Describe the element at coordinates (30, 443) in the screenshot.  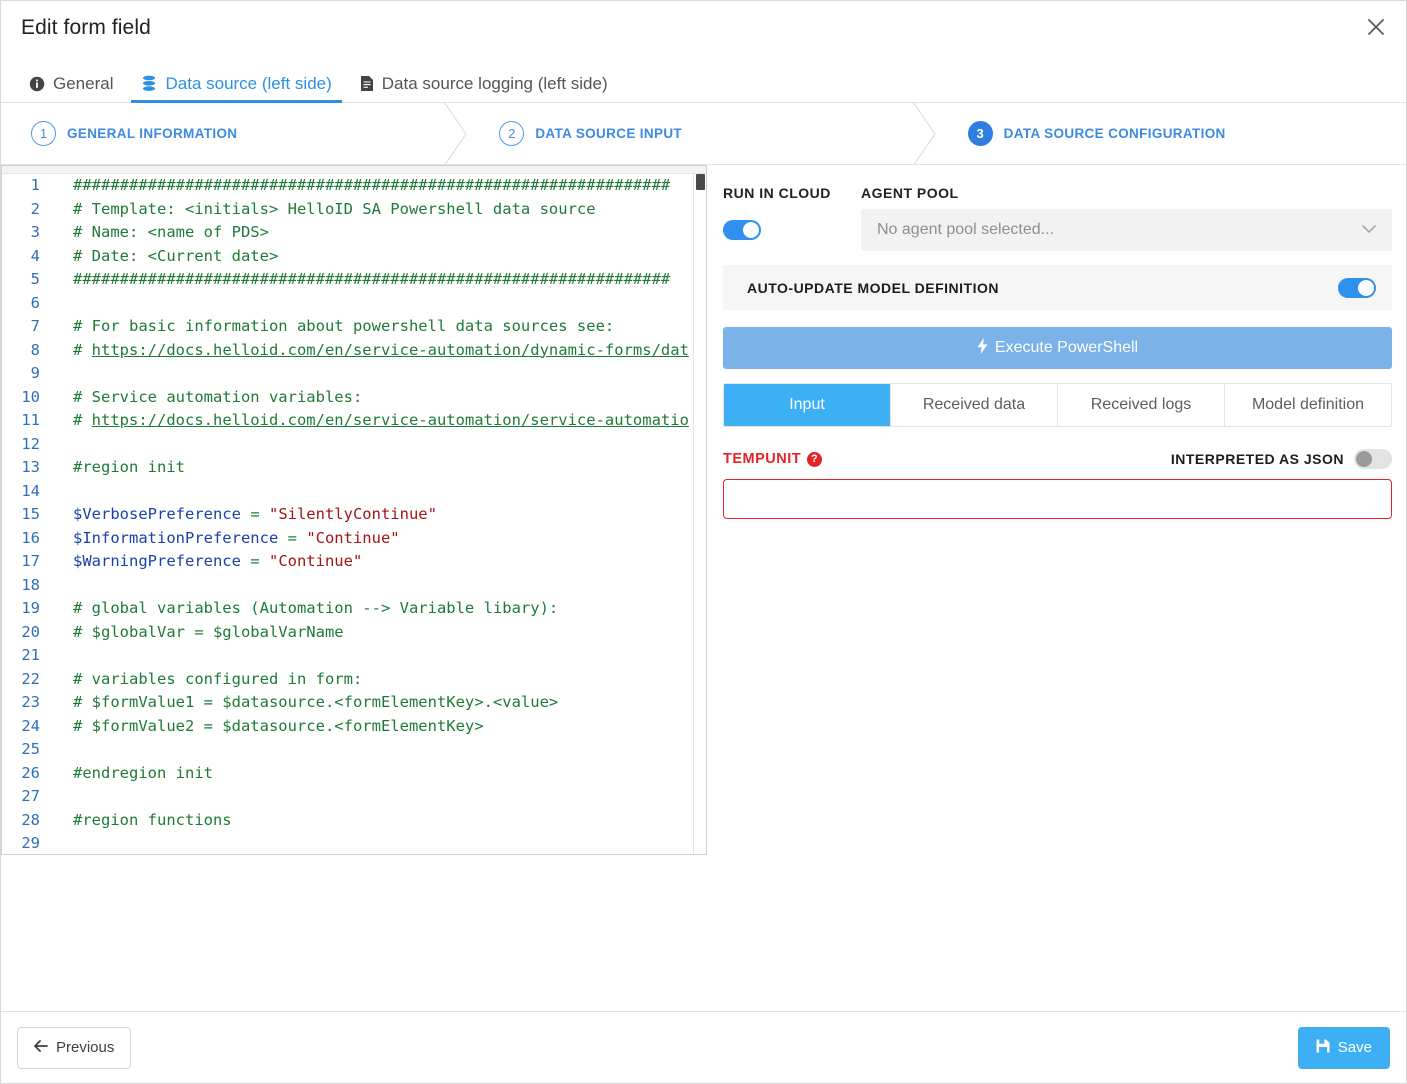
I see `code-line-number: 12` at that location.